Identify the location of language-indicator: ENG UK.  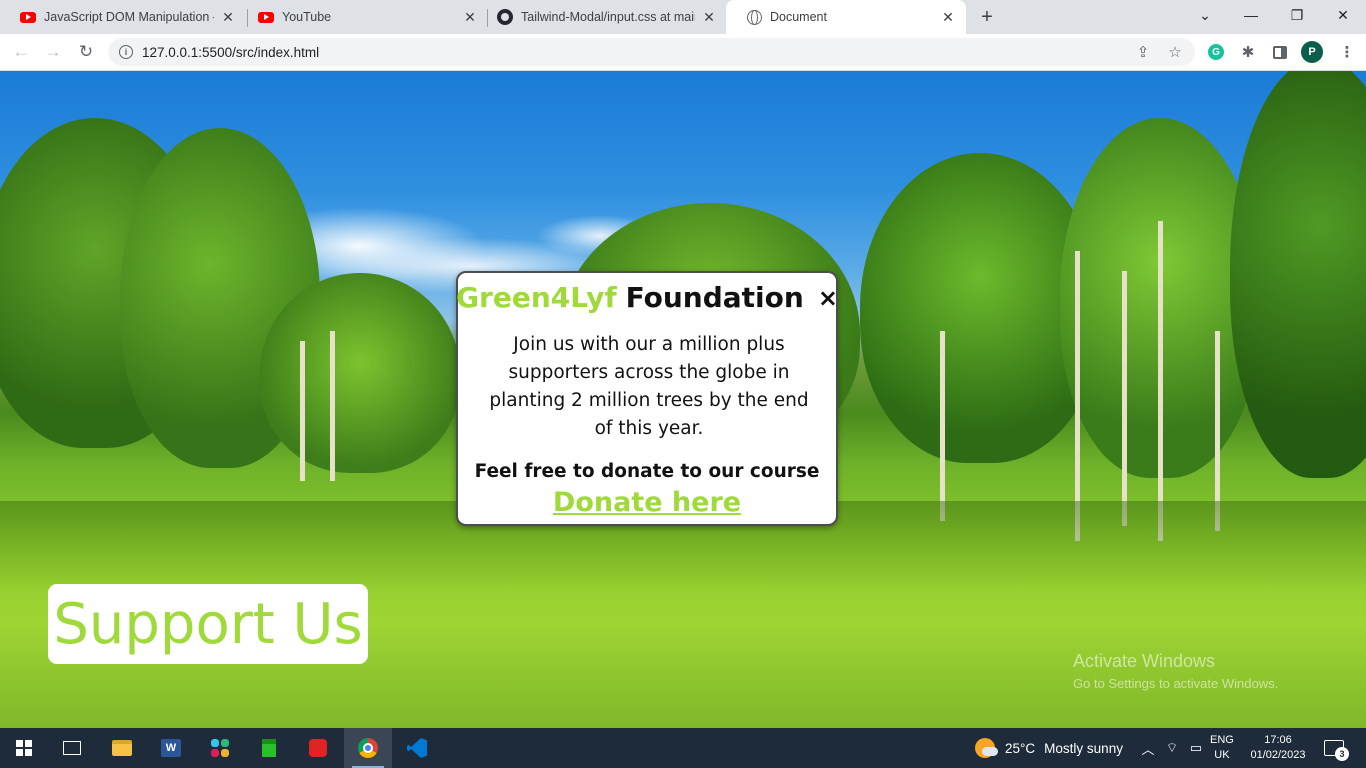
(1225, 748).